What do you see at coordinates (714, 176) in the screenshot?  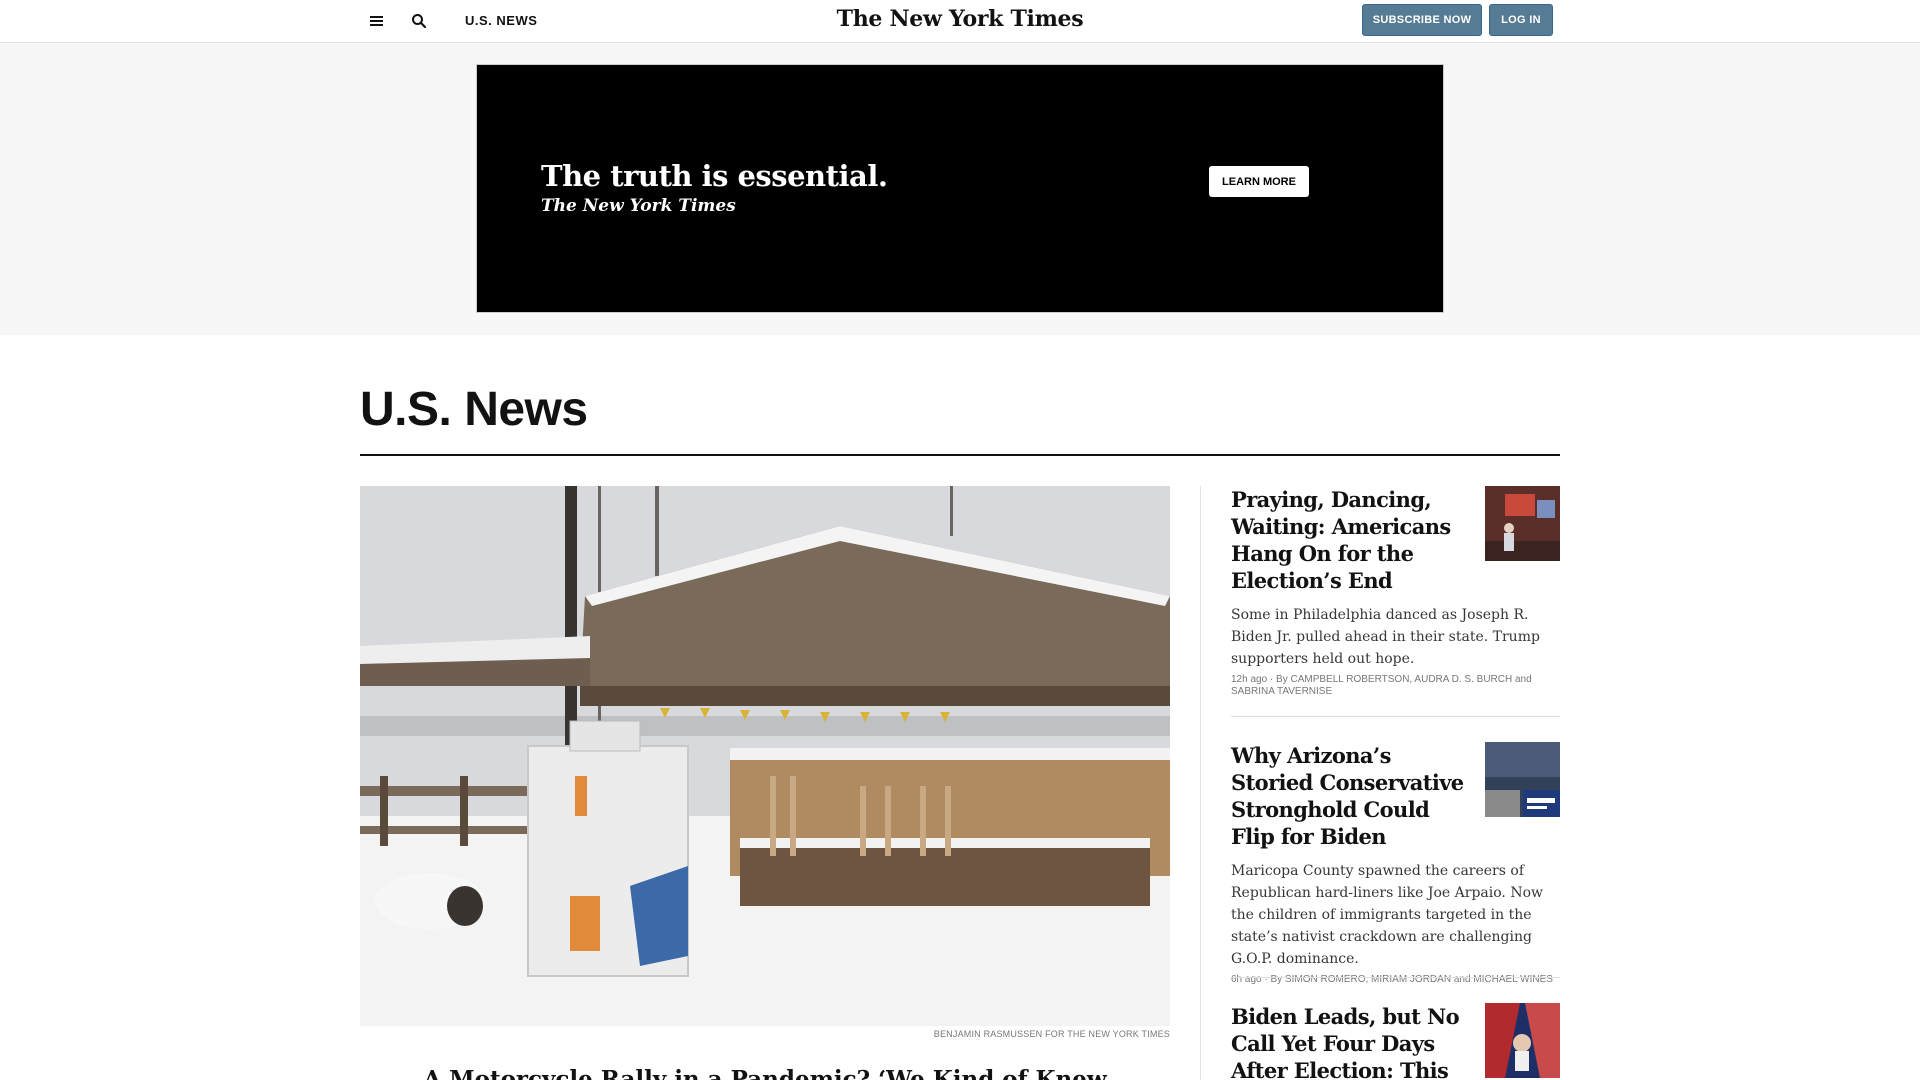 I see `ad-headline: The truth is essential.` at bounding box center [714, 176].